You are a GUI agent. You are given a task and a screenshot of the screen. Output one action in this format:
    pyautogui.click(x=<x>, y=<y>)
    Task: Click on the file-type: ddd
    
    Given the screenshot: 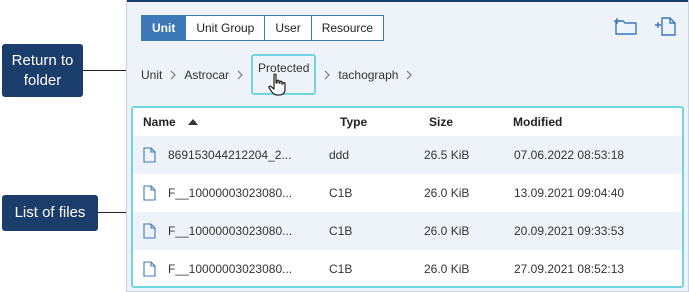 What is the action you would take?
    pyautogui.click(x=339, y=155)
    